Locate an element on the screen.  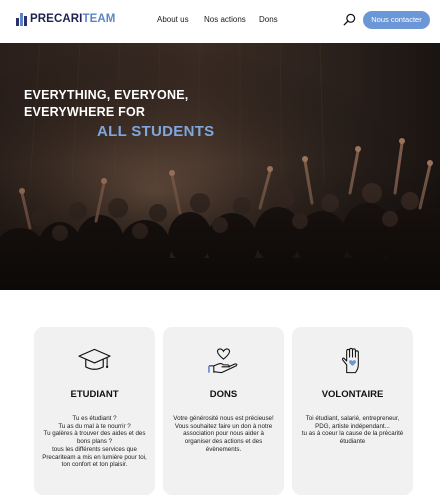
contact-button: Nous contacter is located at coordinates (396, 20).